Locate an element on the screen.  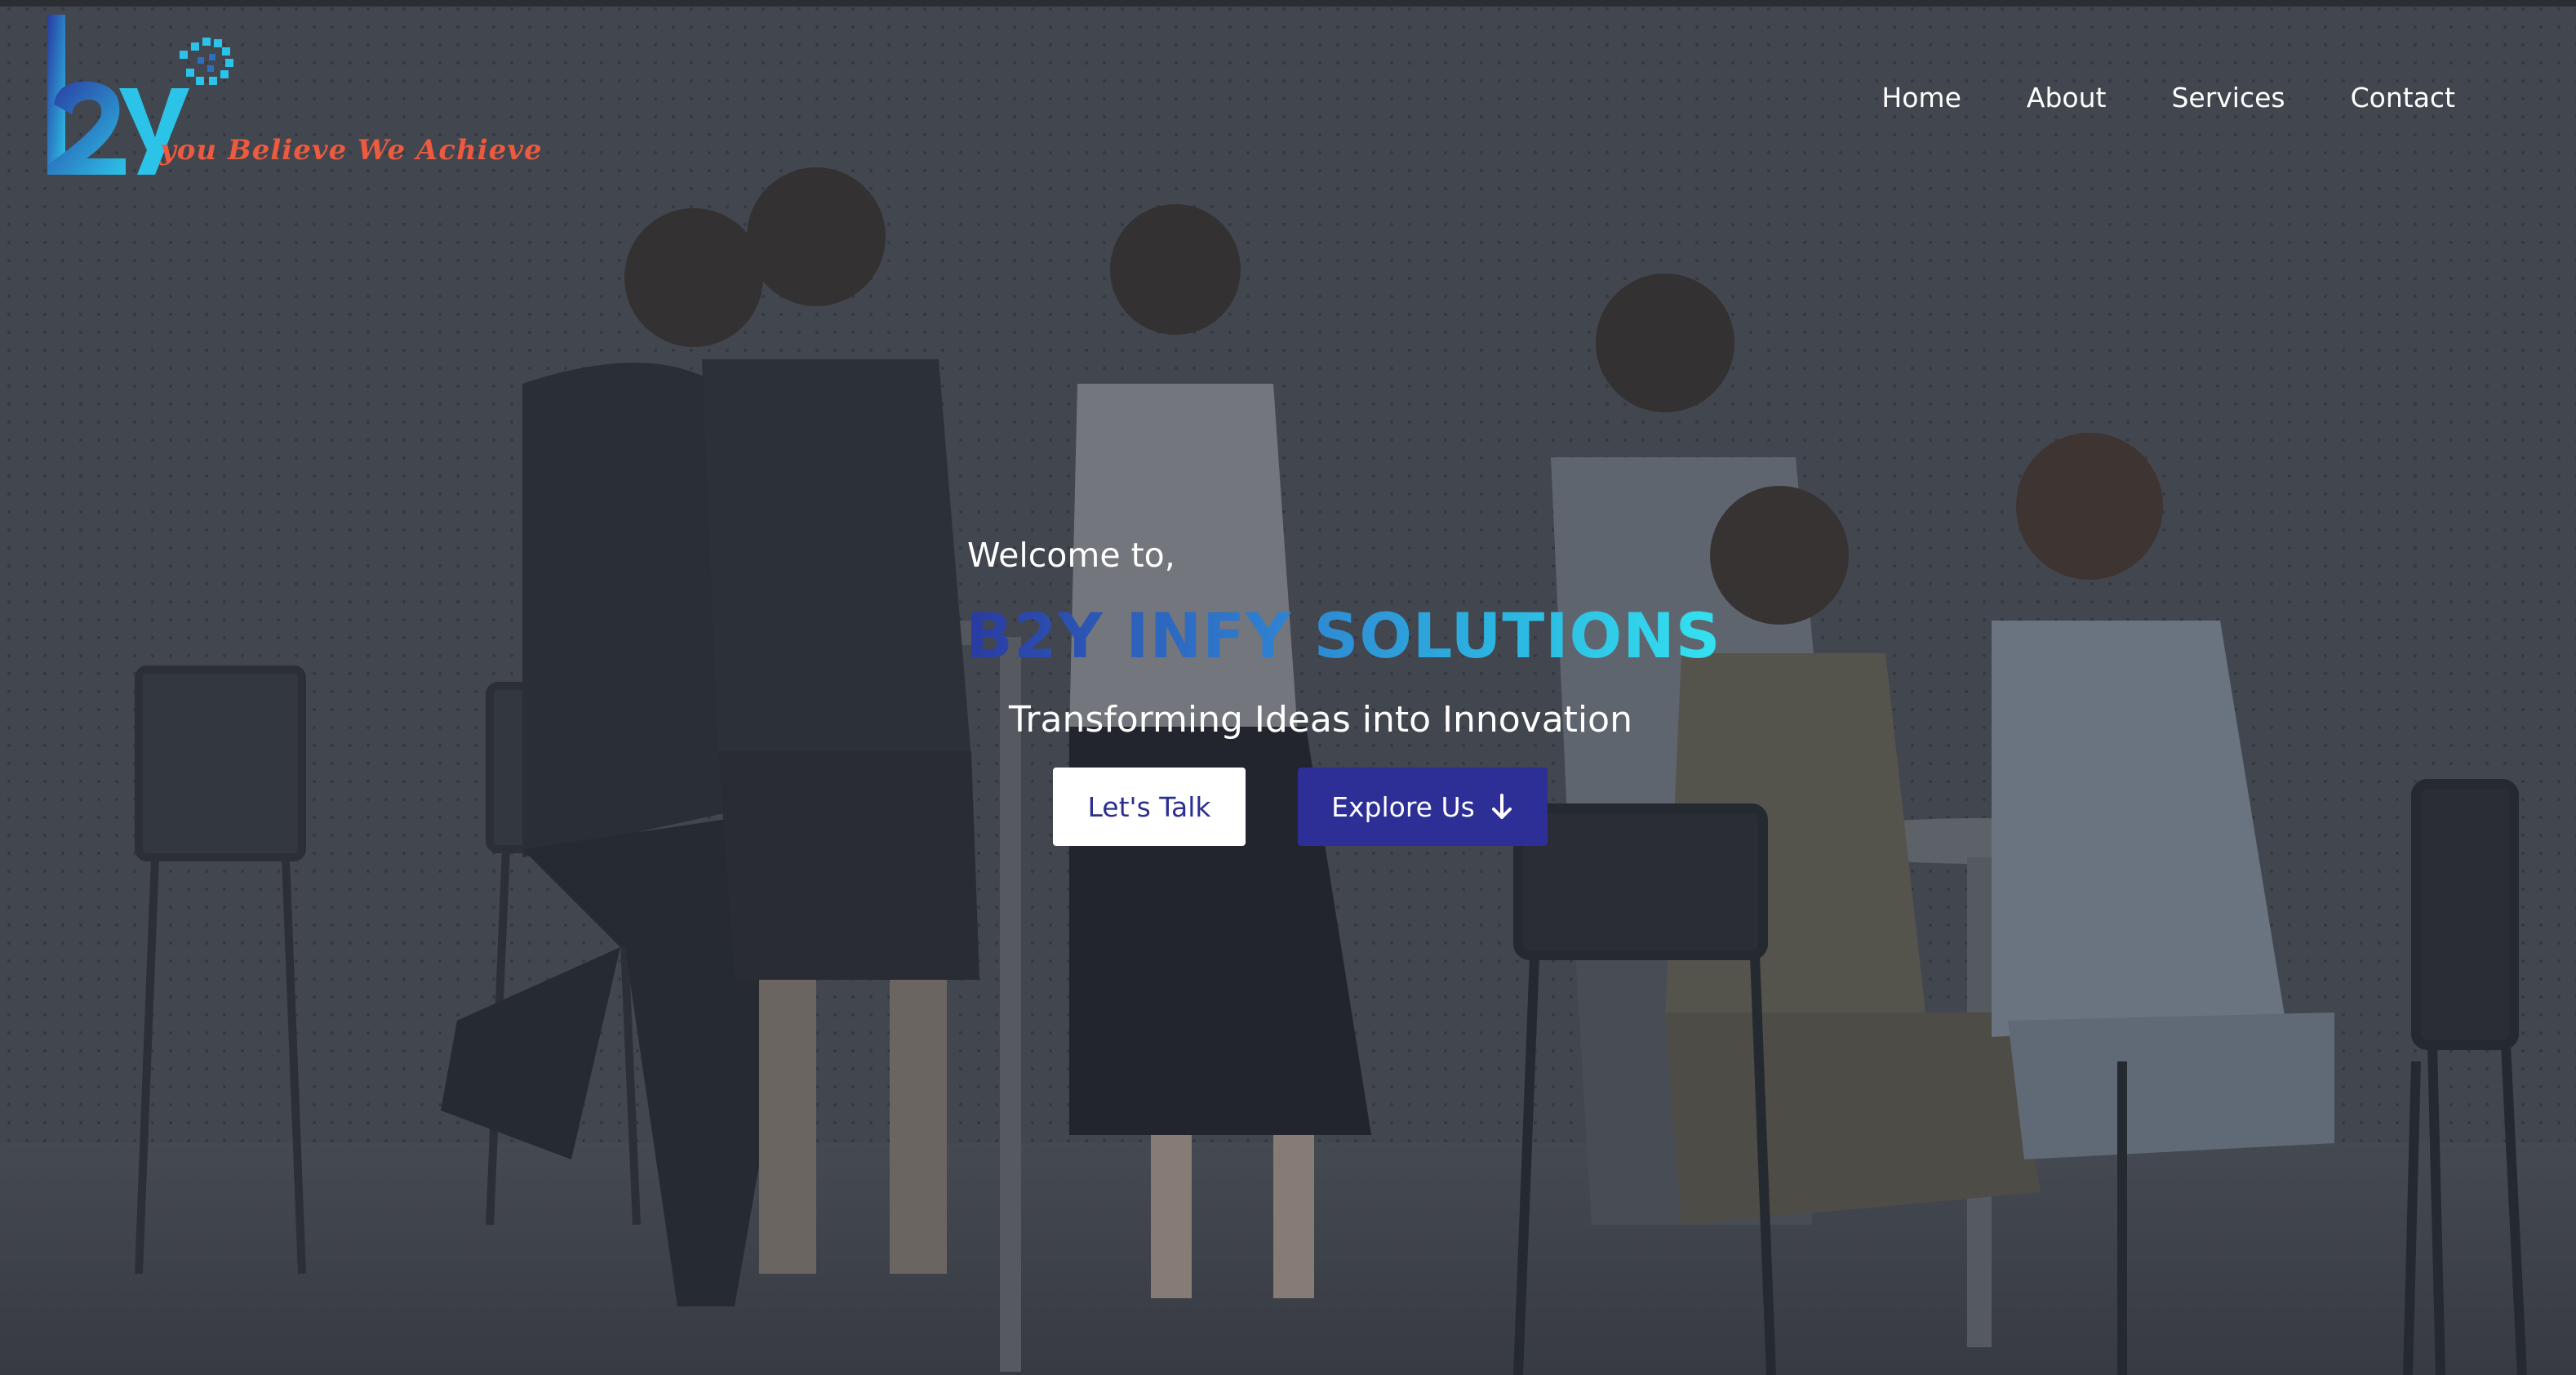
hero-company-name: B2Y INFY SOLUTIONS is located at coordinates (1343, 635).